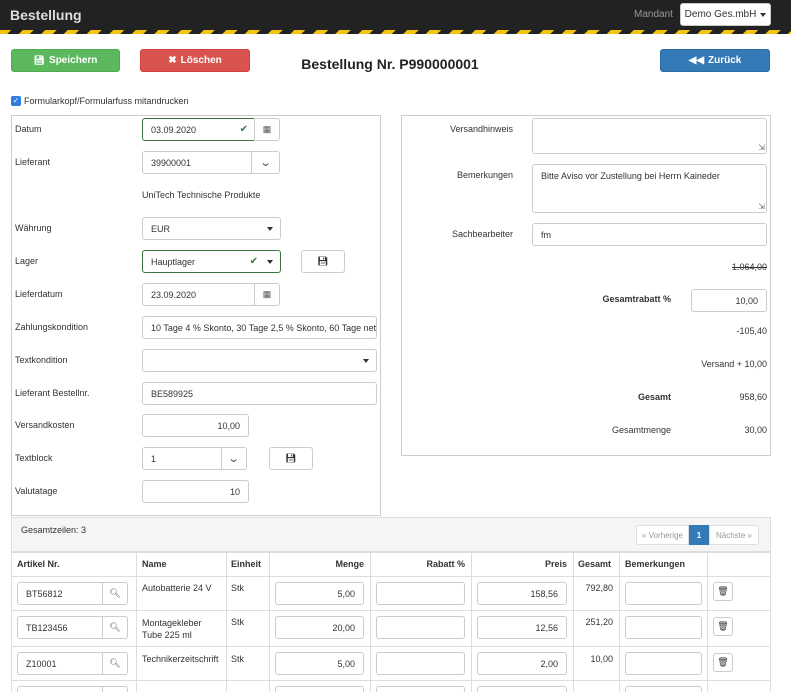 This screenshot has height=692, width=791. Describe the element at coordinates (729, 300) in the screenshot. I see `gesamtrabatt-input: 10,00` at that location.